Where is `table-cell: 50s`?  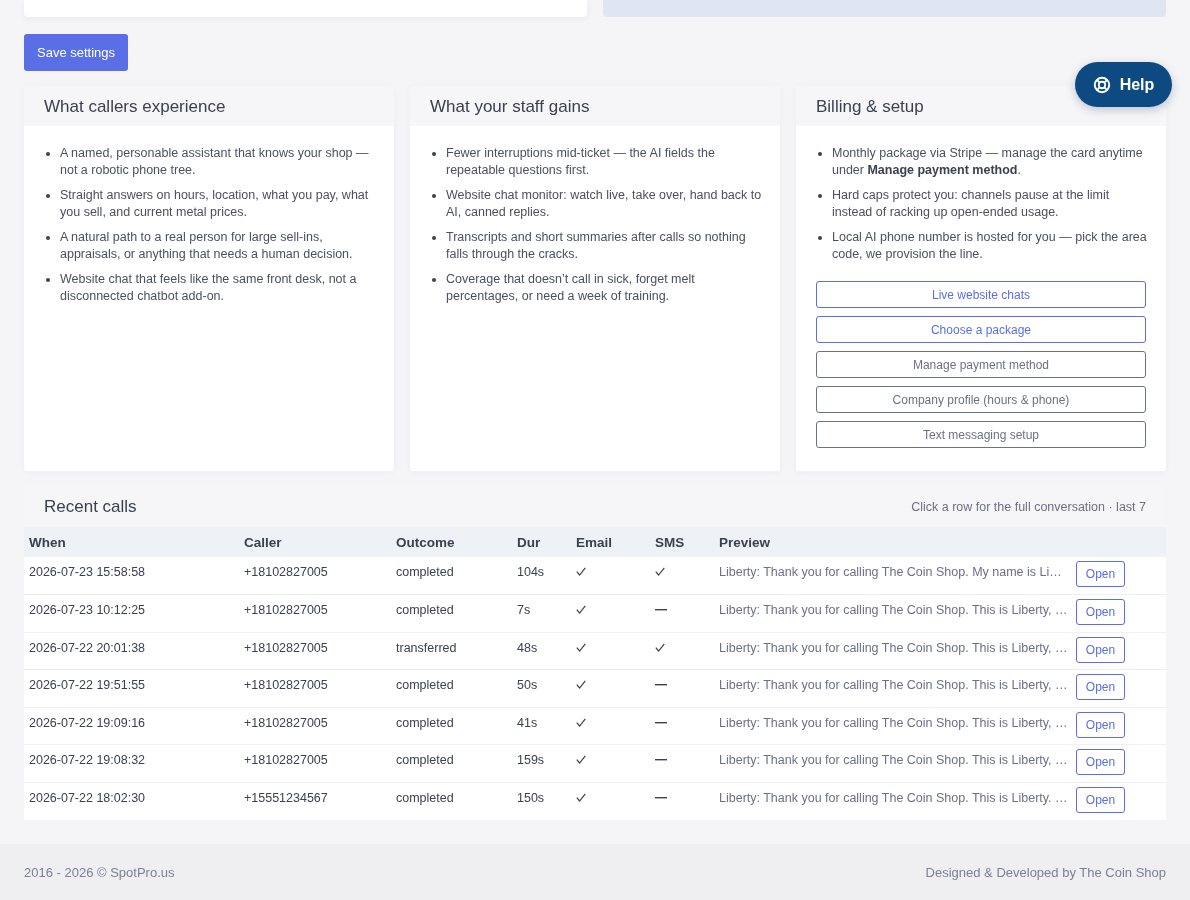
table-cell: 50s is located at coordinates (527, 685).